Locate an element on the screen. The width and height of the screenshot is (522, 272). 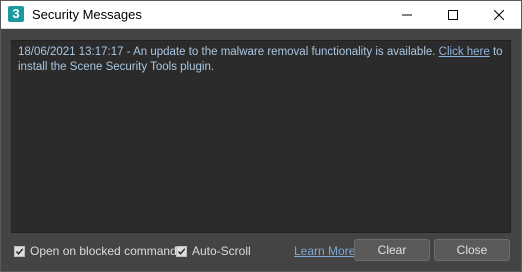
close-icon is located at coordinates (499, 14).